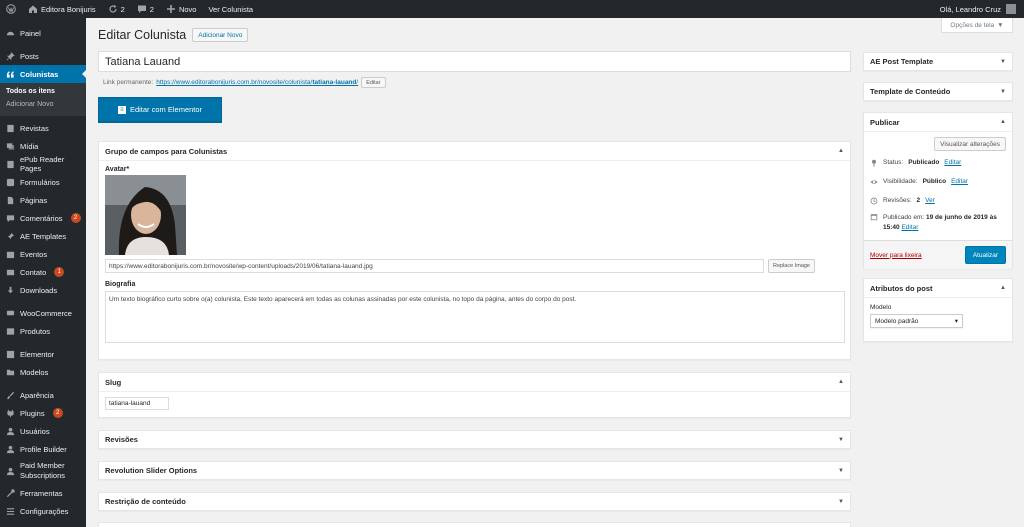 The width and height of the screenshot is (1024, 527). I want to click on eye-icon, so click(874, 182).